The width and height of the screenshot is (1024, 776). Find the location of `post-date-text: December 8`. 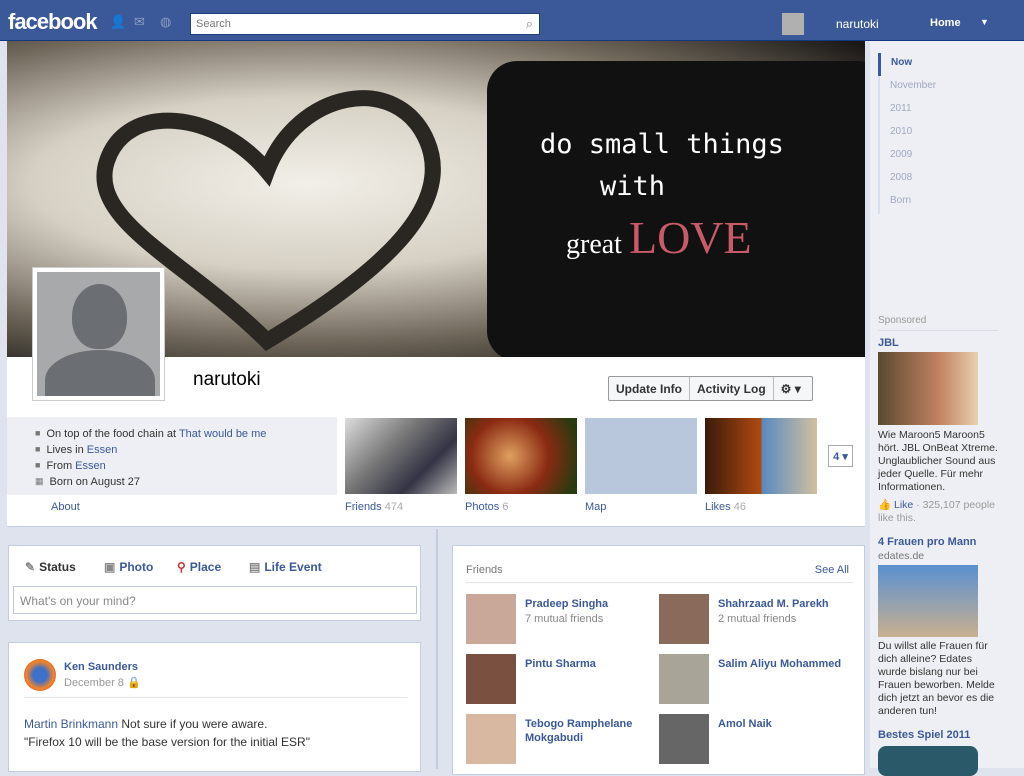

post-date-text: December 8 is located at coordinates (94, 683).